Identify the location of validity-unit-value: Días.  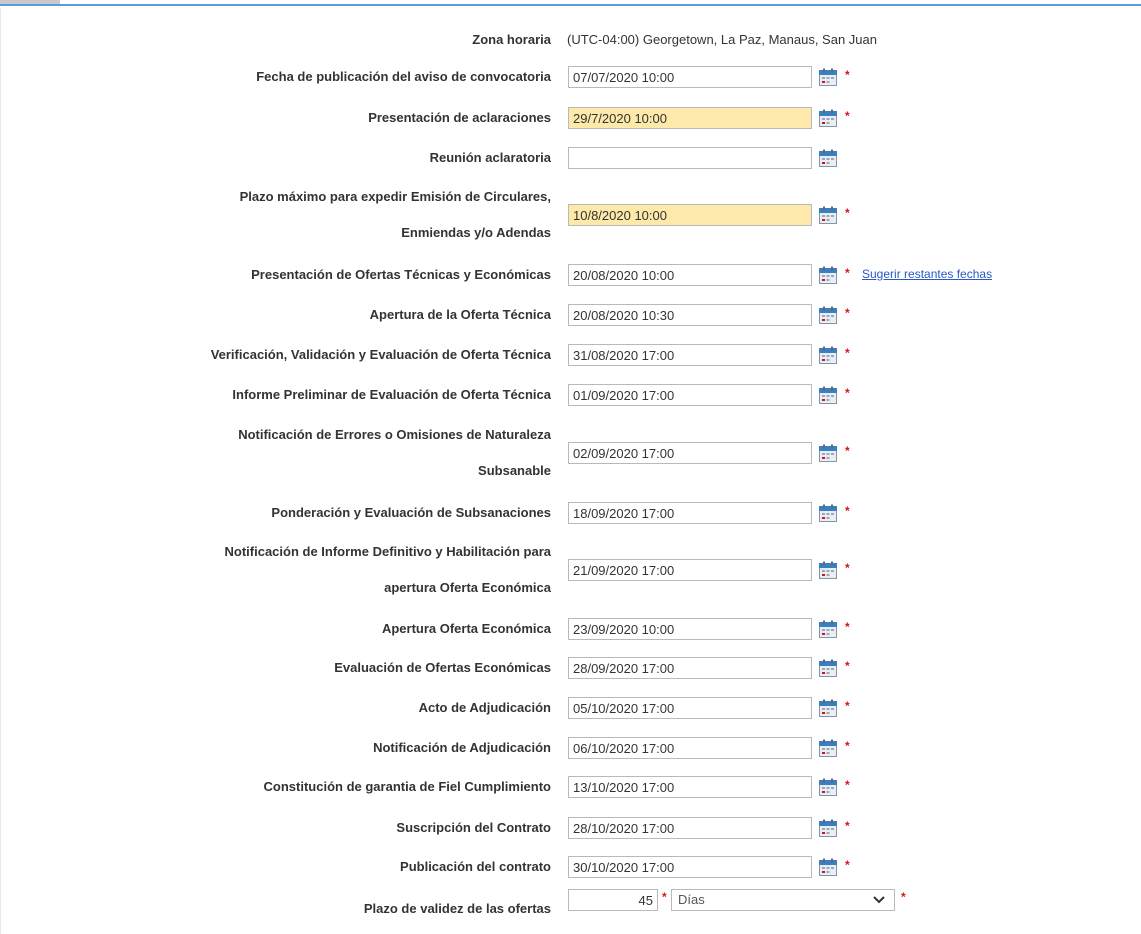
(691, 899).